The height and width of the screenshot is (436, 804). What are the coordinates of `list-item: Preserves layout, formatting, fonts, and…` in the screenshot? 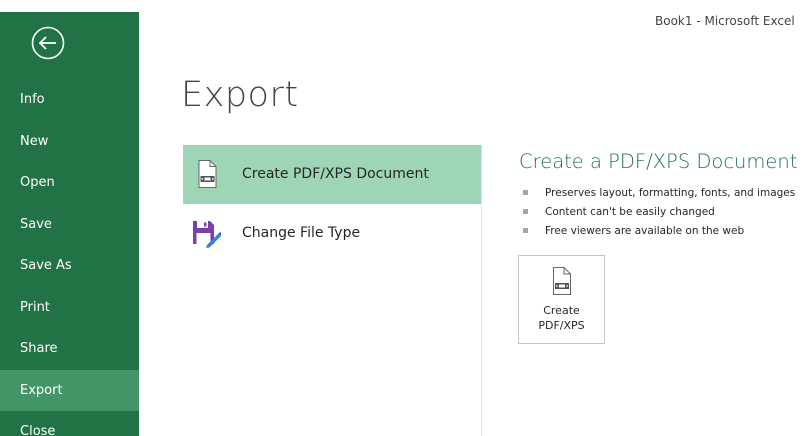 It's located at (659, 193).